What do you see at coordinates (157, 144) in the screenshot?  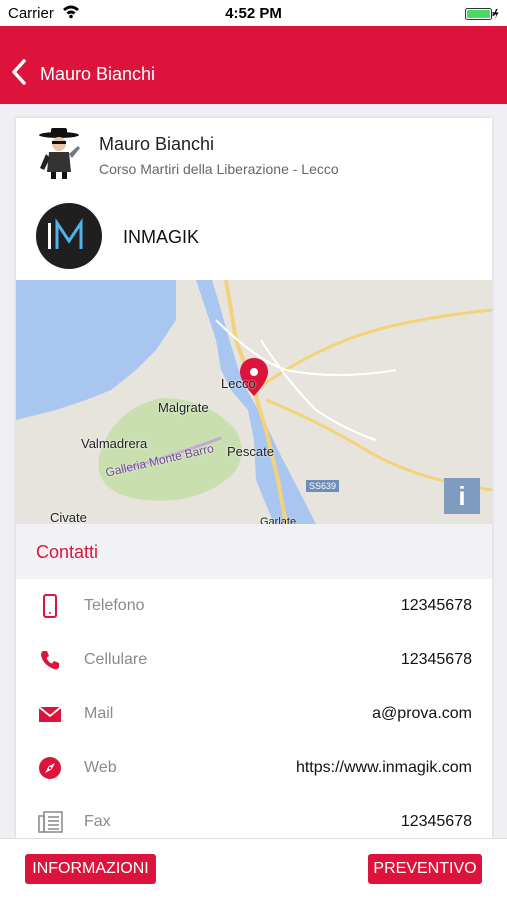 I see `person-name: Mauro Bianchi` at bounding box center [157, 144].